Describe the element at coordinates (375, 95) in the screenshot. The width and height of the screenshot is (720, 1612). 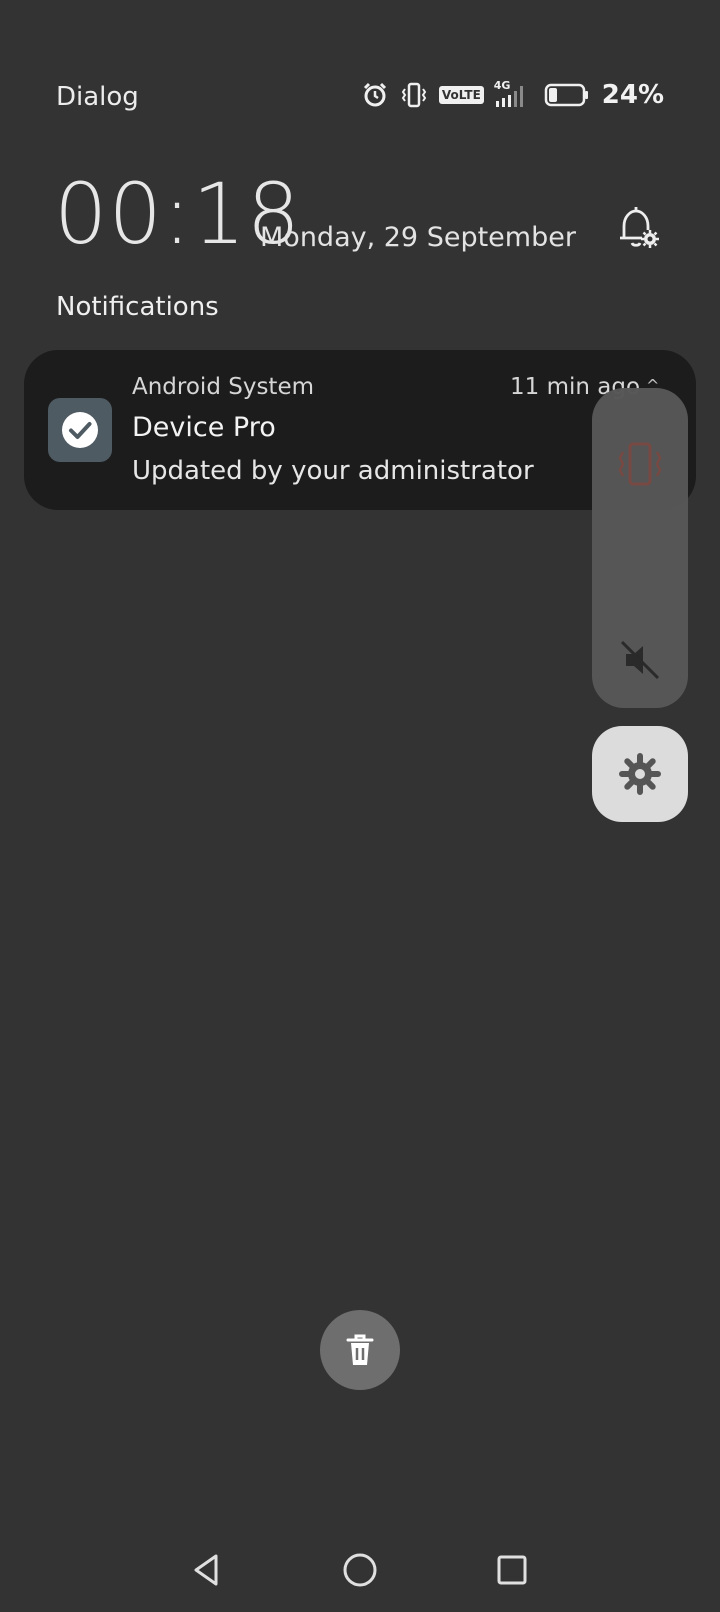
I see `alarm-icon` at that location.